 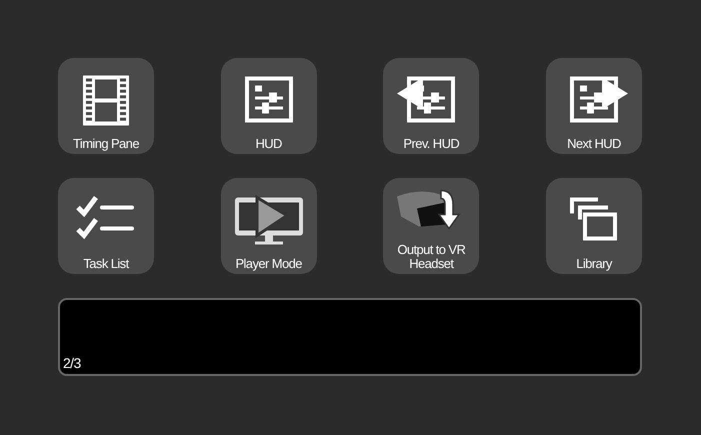 What do you see at coordinates (594, 106) in the screenshot?
I see `toolbar-button: Next HUD` at bounding box center [594, 106].